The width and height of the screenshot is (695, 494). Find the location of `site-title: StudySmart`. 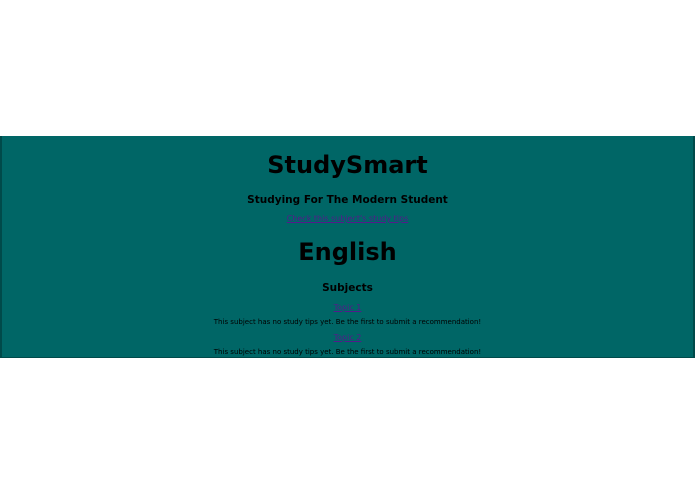

site-title: StudySmart is located at coordinates (347, 165).